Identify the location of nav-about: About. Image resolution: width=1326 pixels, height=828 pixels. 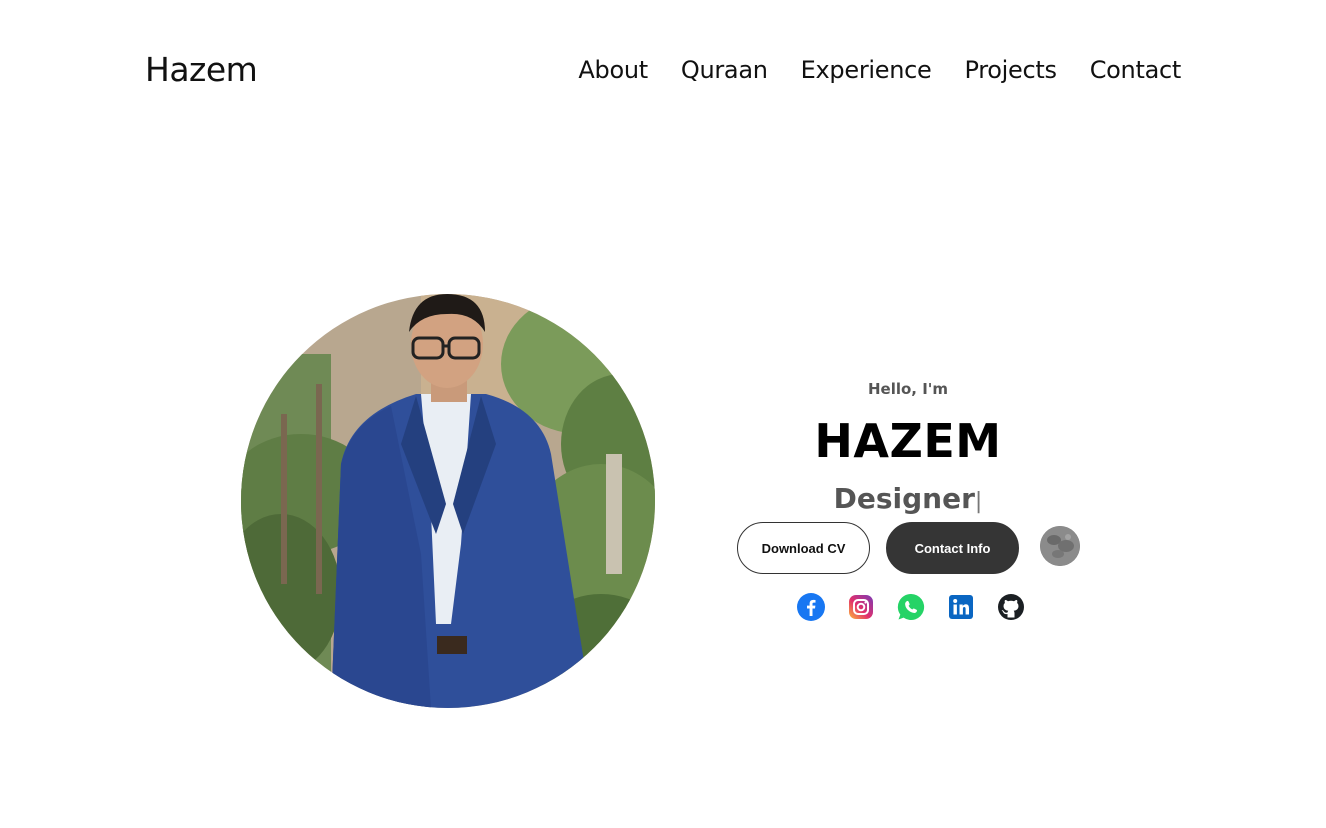
(613, 70).